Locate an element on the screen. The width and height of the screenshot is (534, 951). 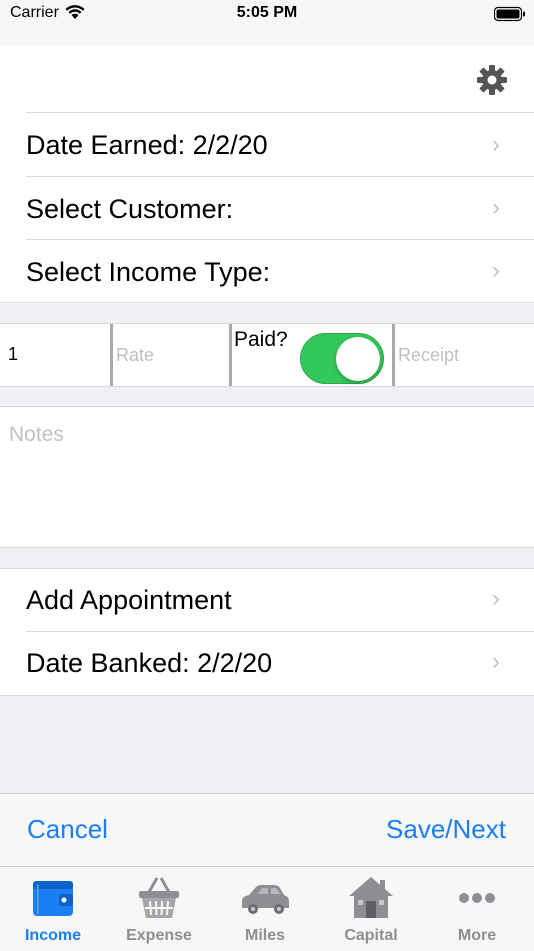
rate-placeholder: Rate is located at coordinates (135, 355).